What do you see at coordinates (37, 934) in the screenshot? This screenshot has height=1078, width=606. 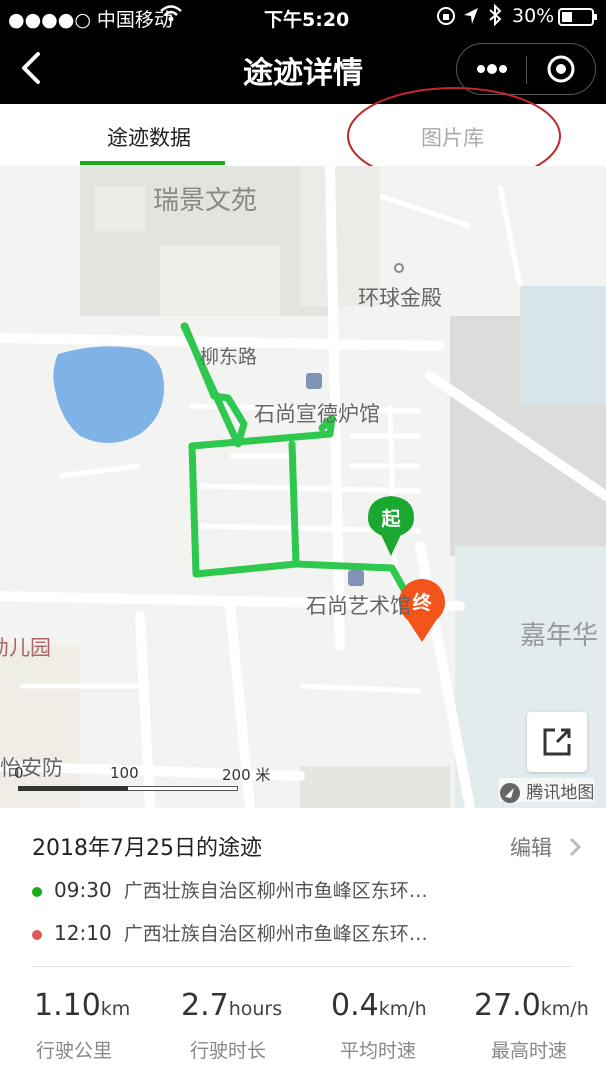 I see `end-dot-icon` at bounding box center [37, 934].